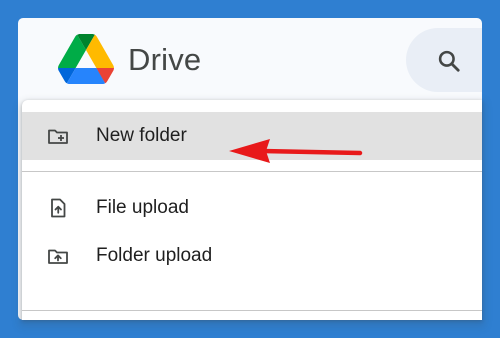 Image resolution: width=500 pixels, height=338 pixels. What do you see at coordinates (58, 208) in the screenshot?
I see `file-upload-icon` at bounding box center [58, 208].